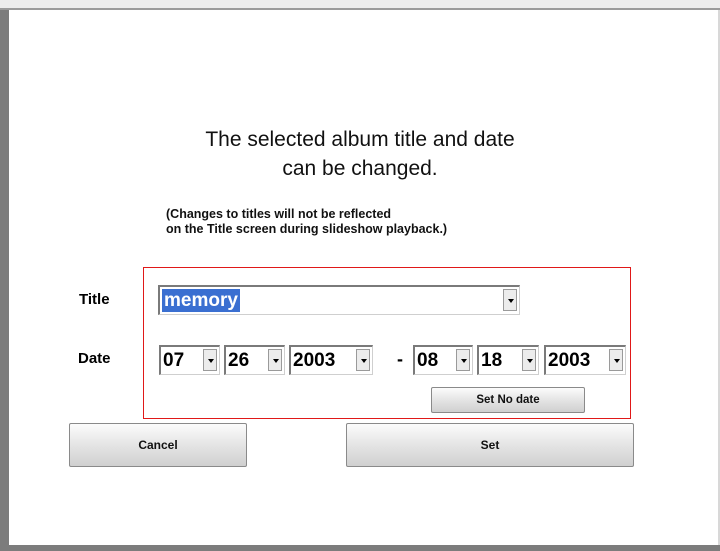  Describe the element at coordinates (339, 300) in the screenshot. I see `title-dropdown: memory` at that location.